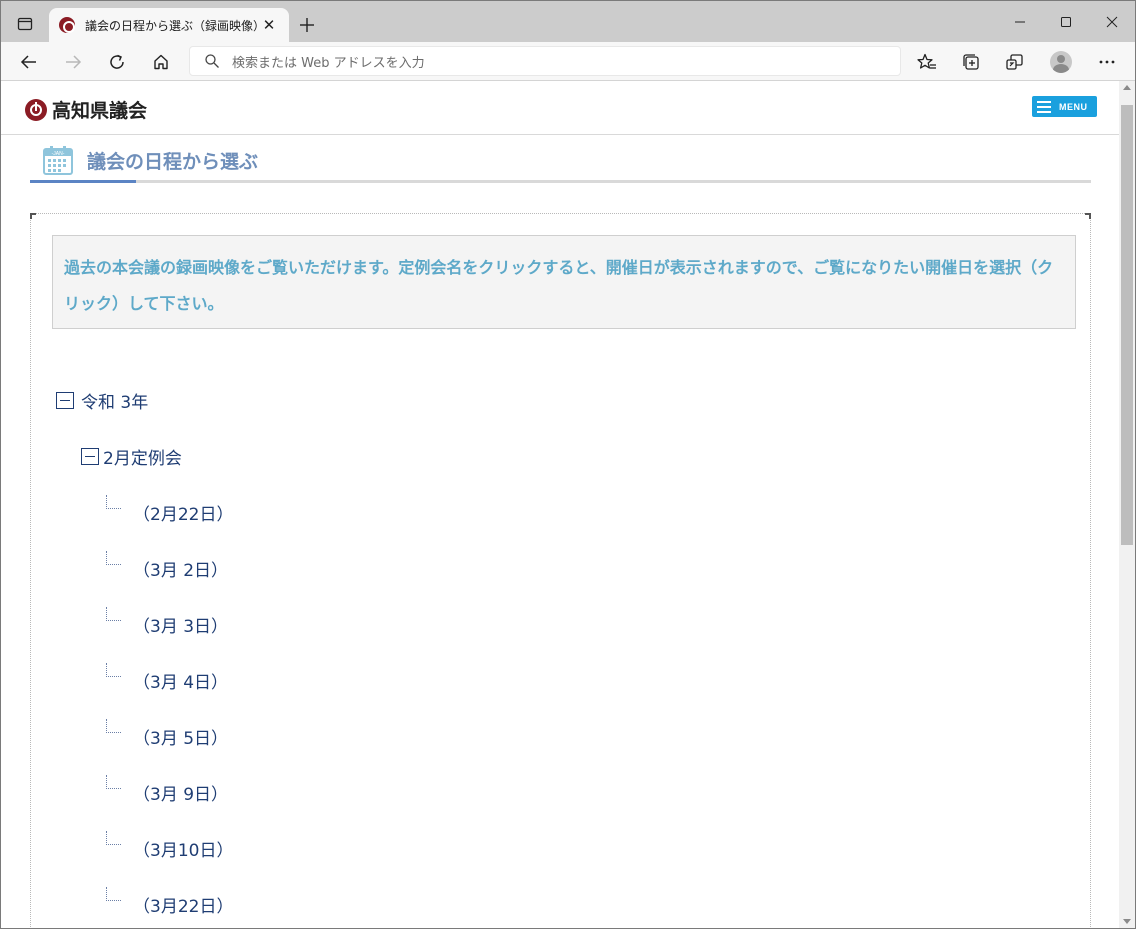 The width and height of the screenshot is (1136, 929). I want to click on maximize-icon, so click(1066, 21).